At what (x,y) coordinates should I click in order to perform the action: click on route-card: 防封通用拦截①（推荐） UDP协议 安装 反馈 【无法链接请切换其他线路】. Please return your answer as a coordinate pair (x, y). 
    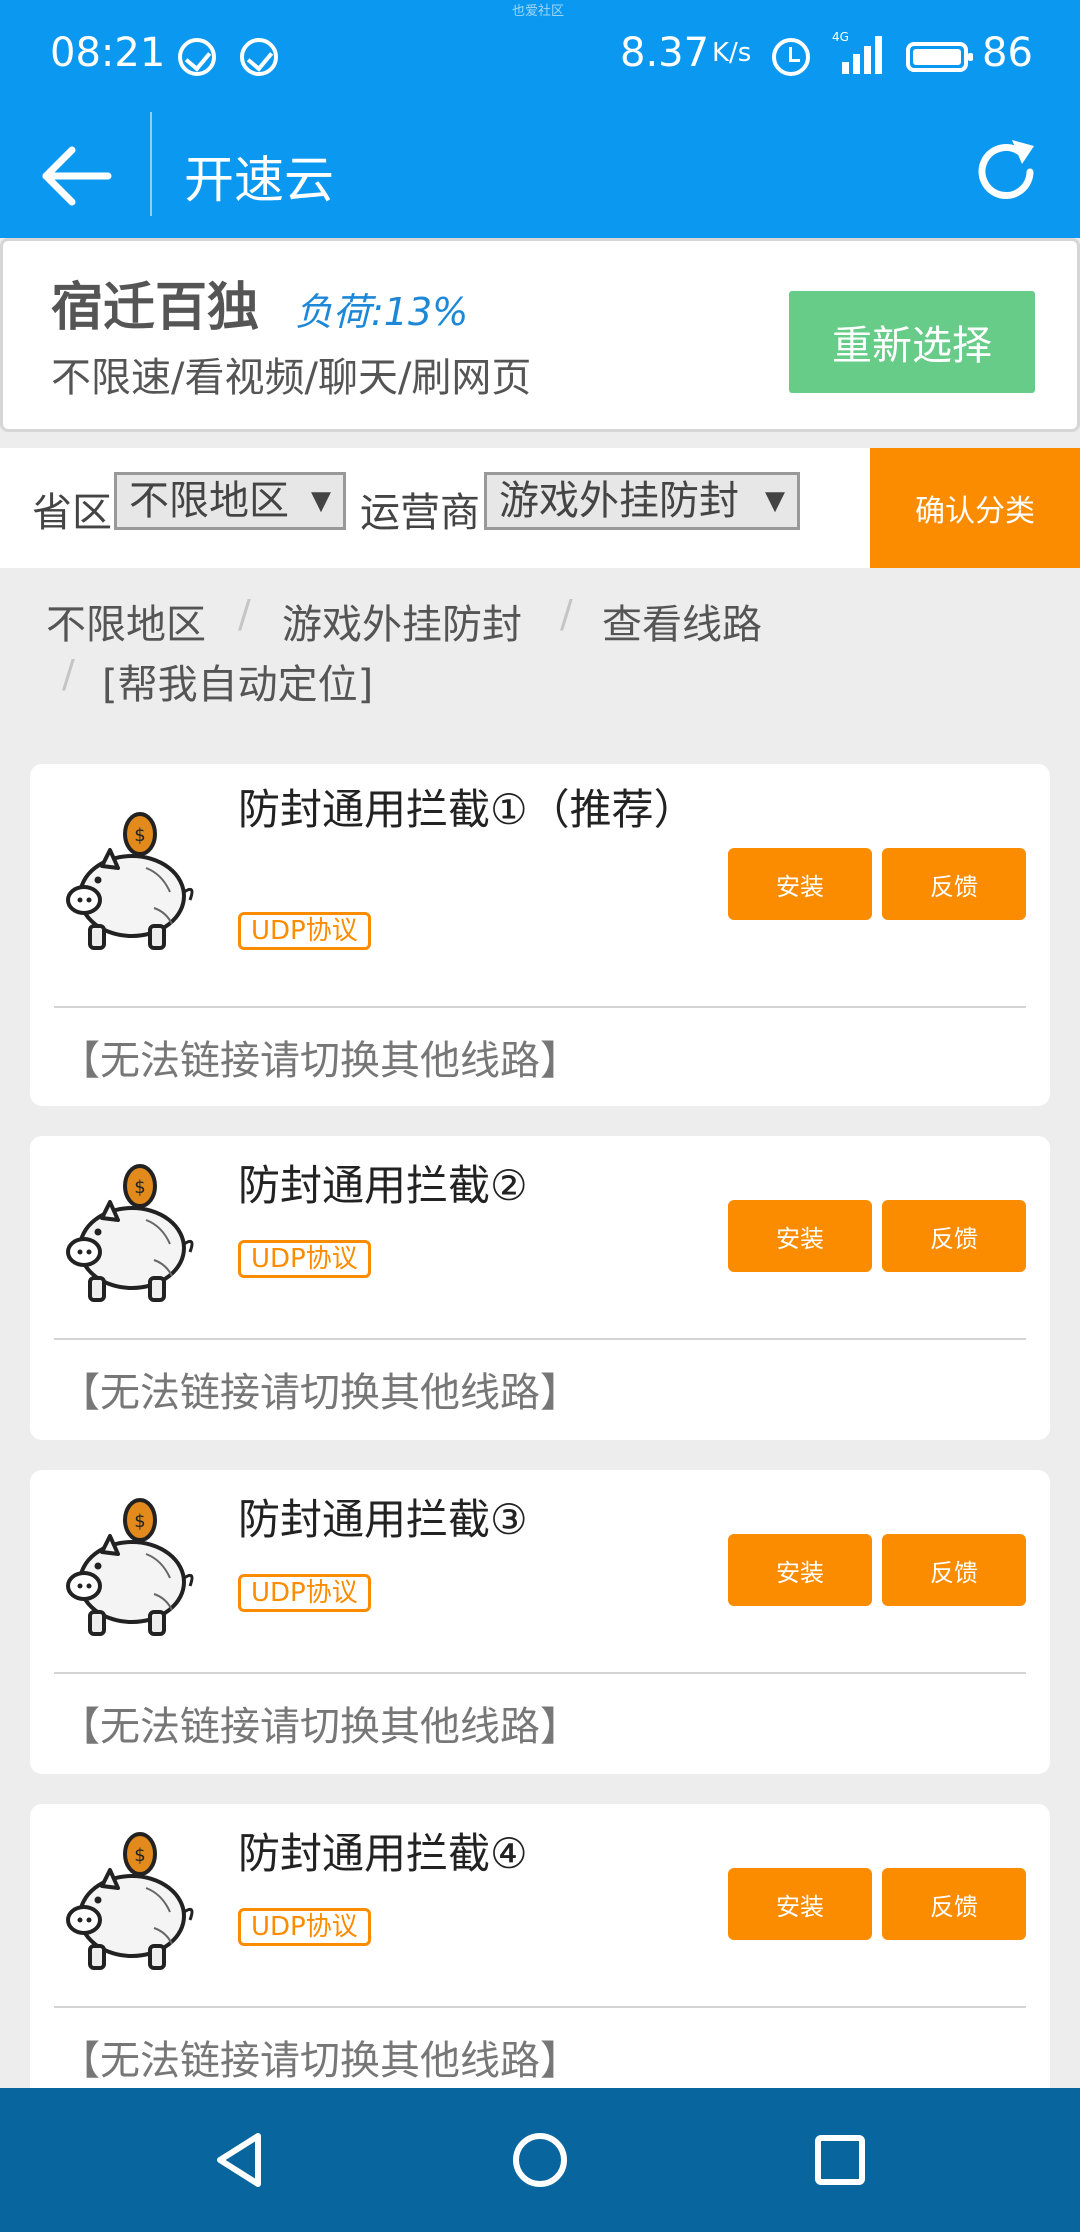
    Looking at the image, I should click on (540, 935).